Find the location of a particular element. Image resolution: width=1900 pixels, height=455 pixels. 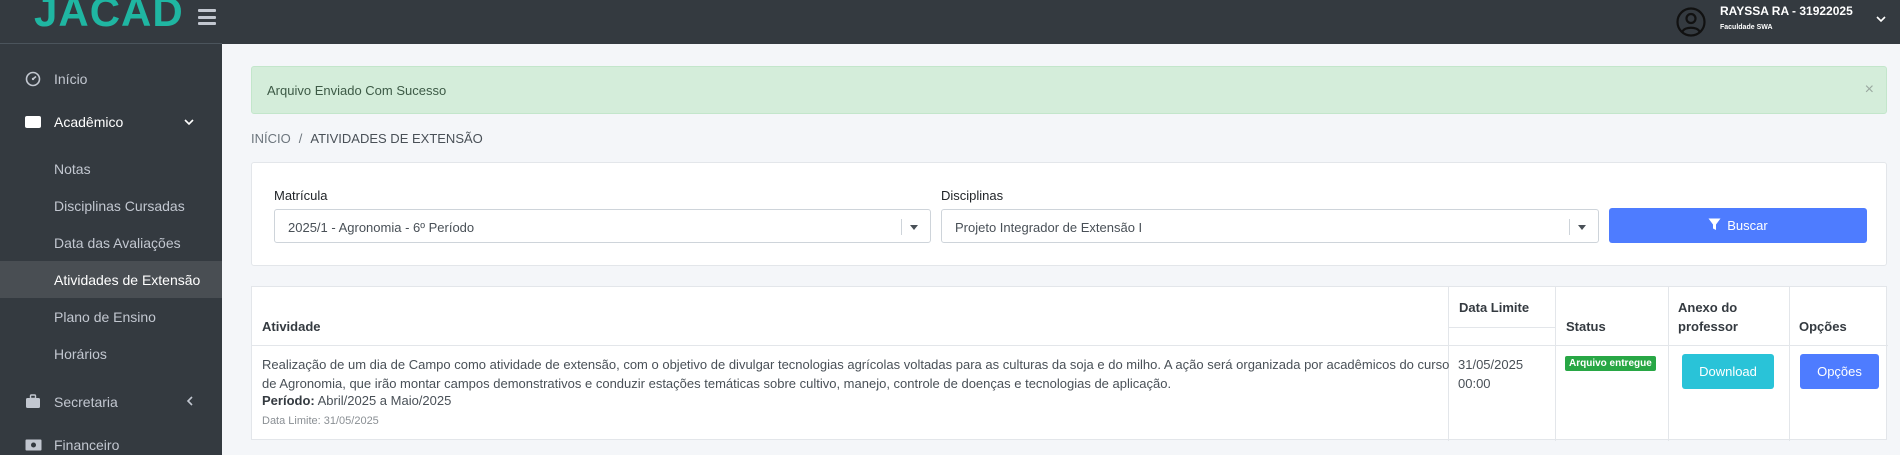

alert-message: Arquivo Enviado Com Sucesso is located at coordinates (357, 90).